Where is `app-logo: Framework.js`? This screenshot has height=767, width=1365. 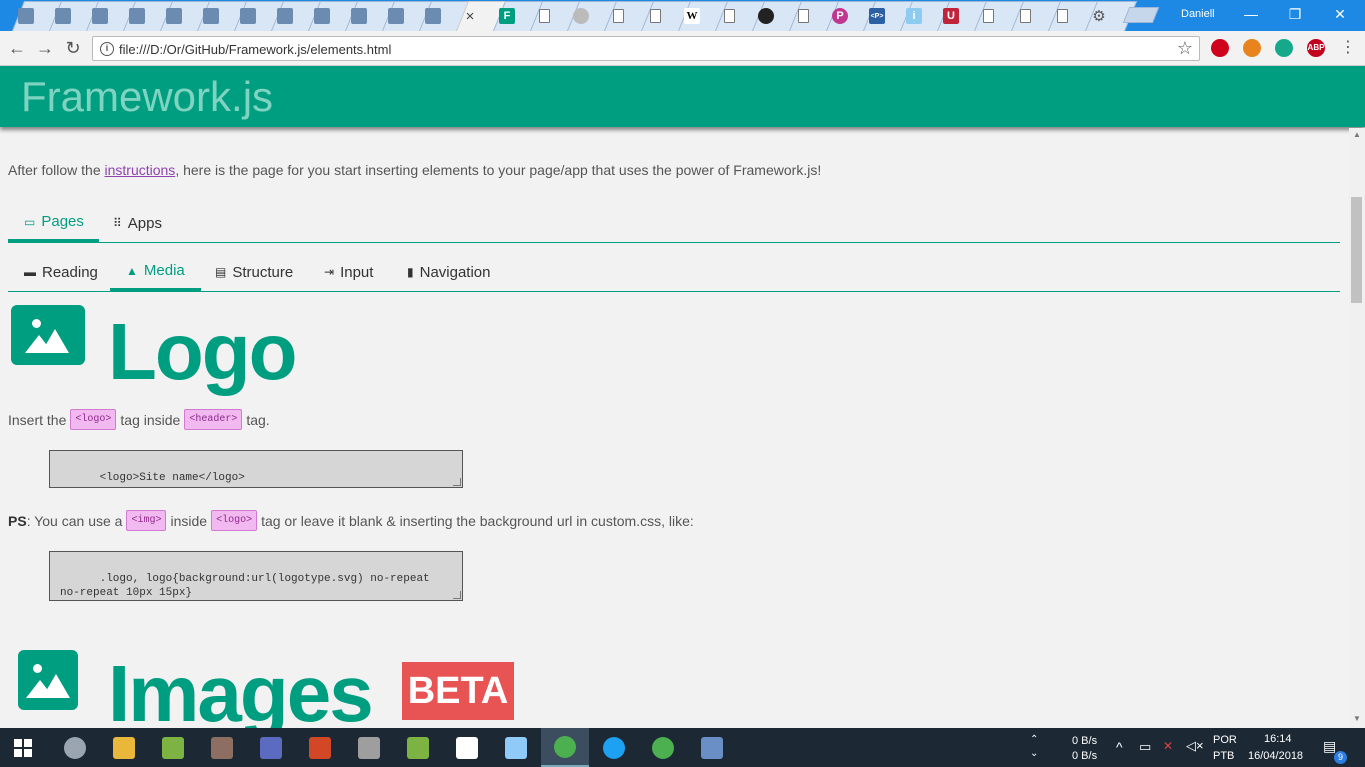 app-logo: Framework.js is located at coordinates (147, 97).